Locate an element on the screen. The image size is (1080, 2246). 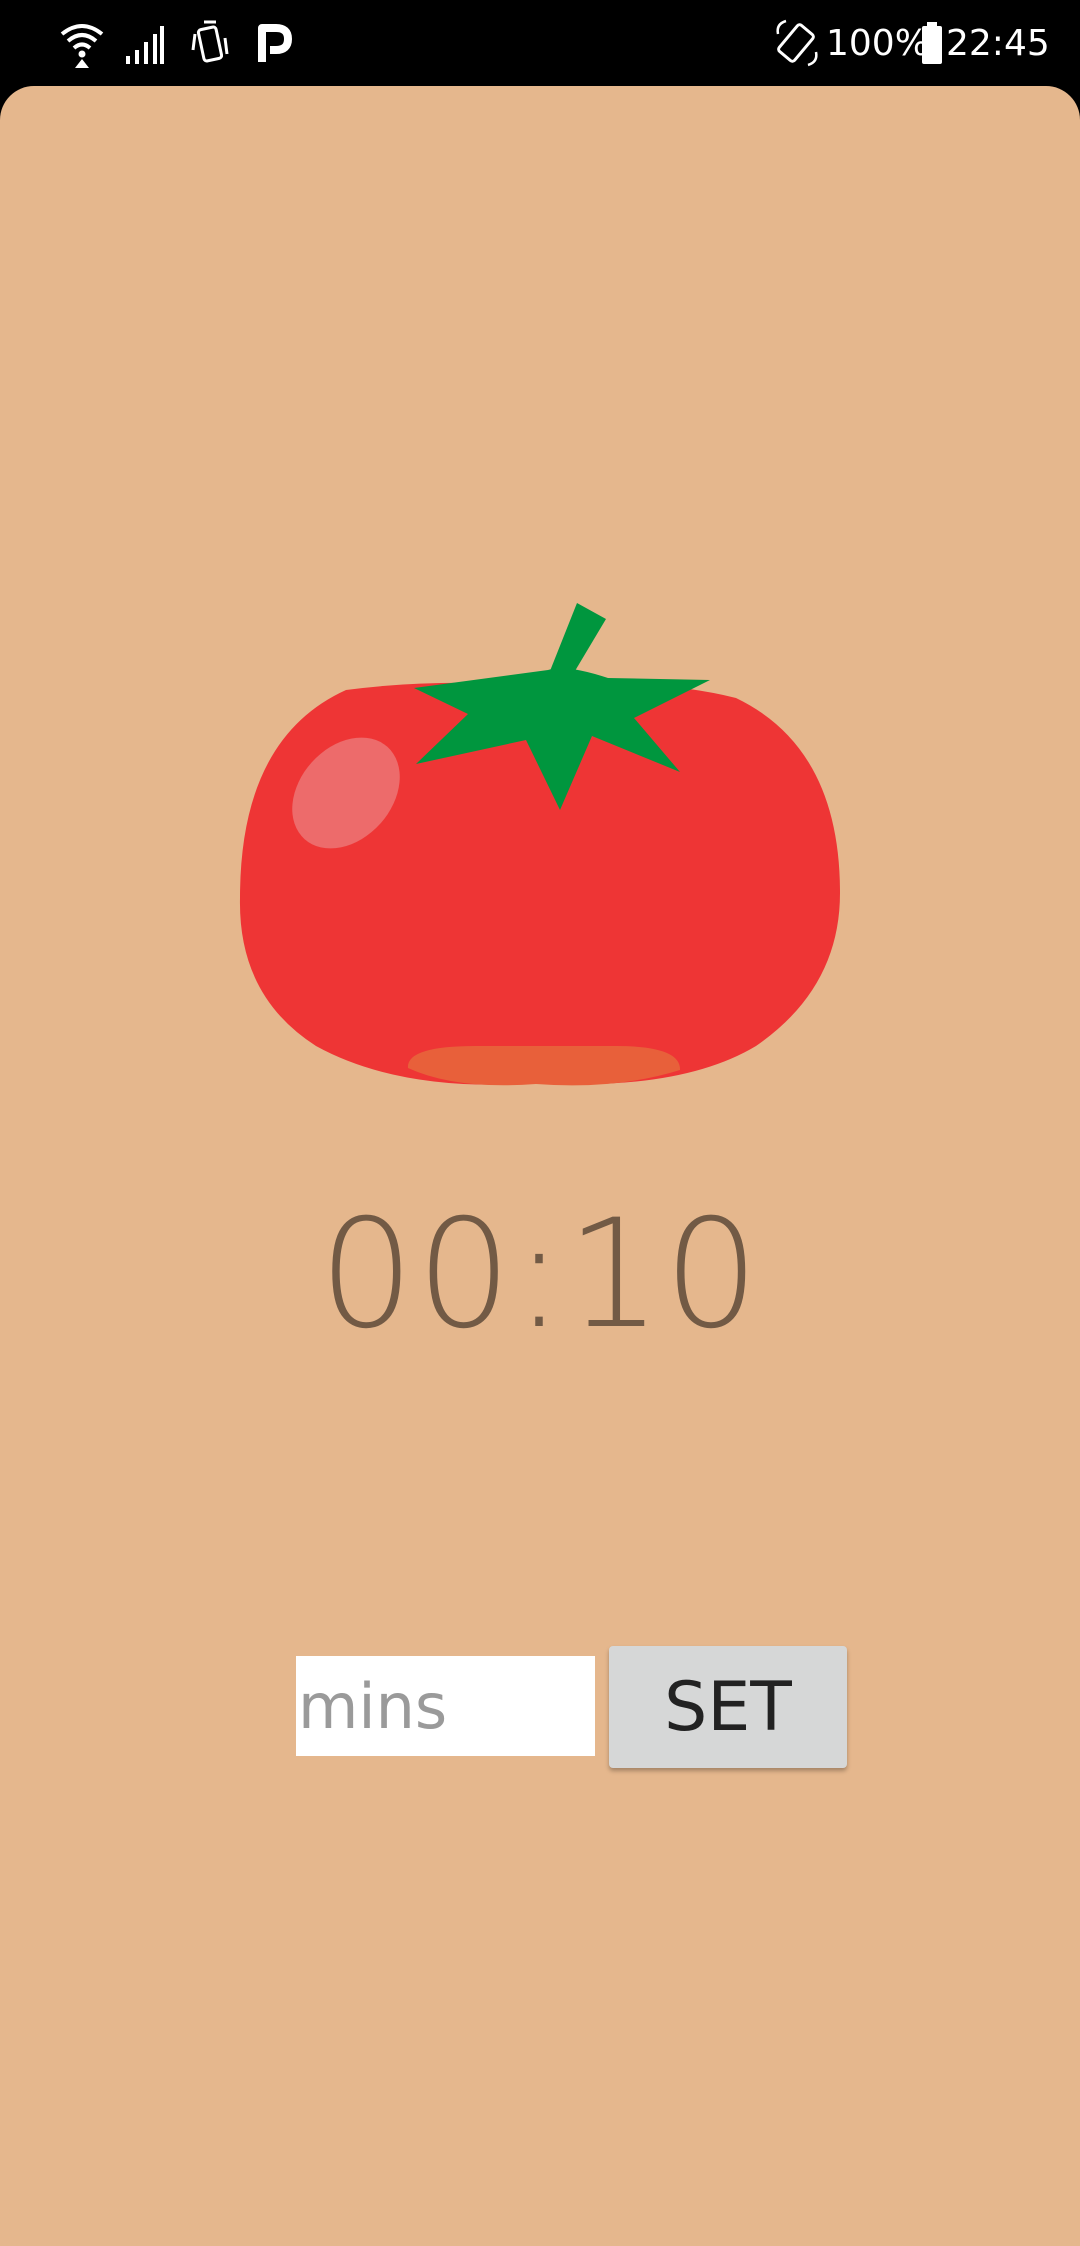
parking-app-icon is located at coordinates (275, 43).